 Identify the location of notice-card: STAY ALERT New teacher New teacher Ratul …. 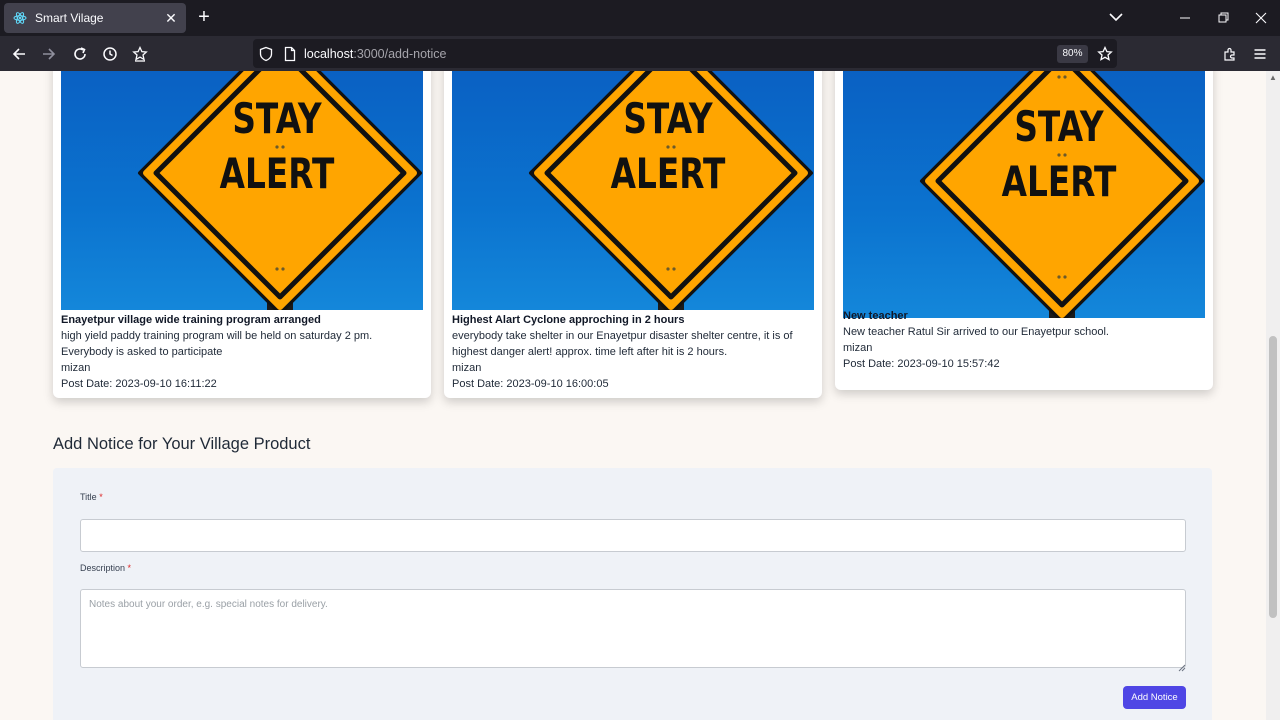
(1024, 230).